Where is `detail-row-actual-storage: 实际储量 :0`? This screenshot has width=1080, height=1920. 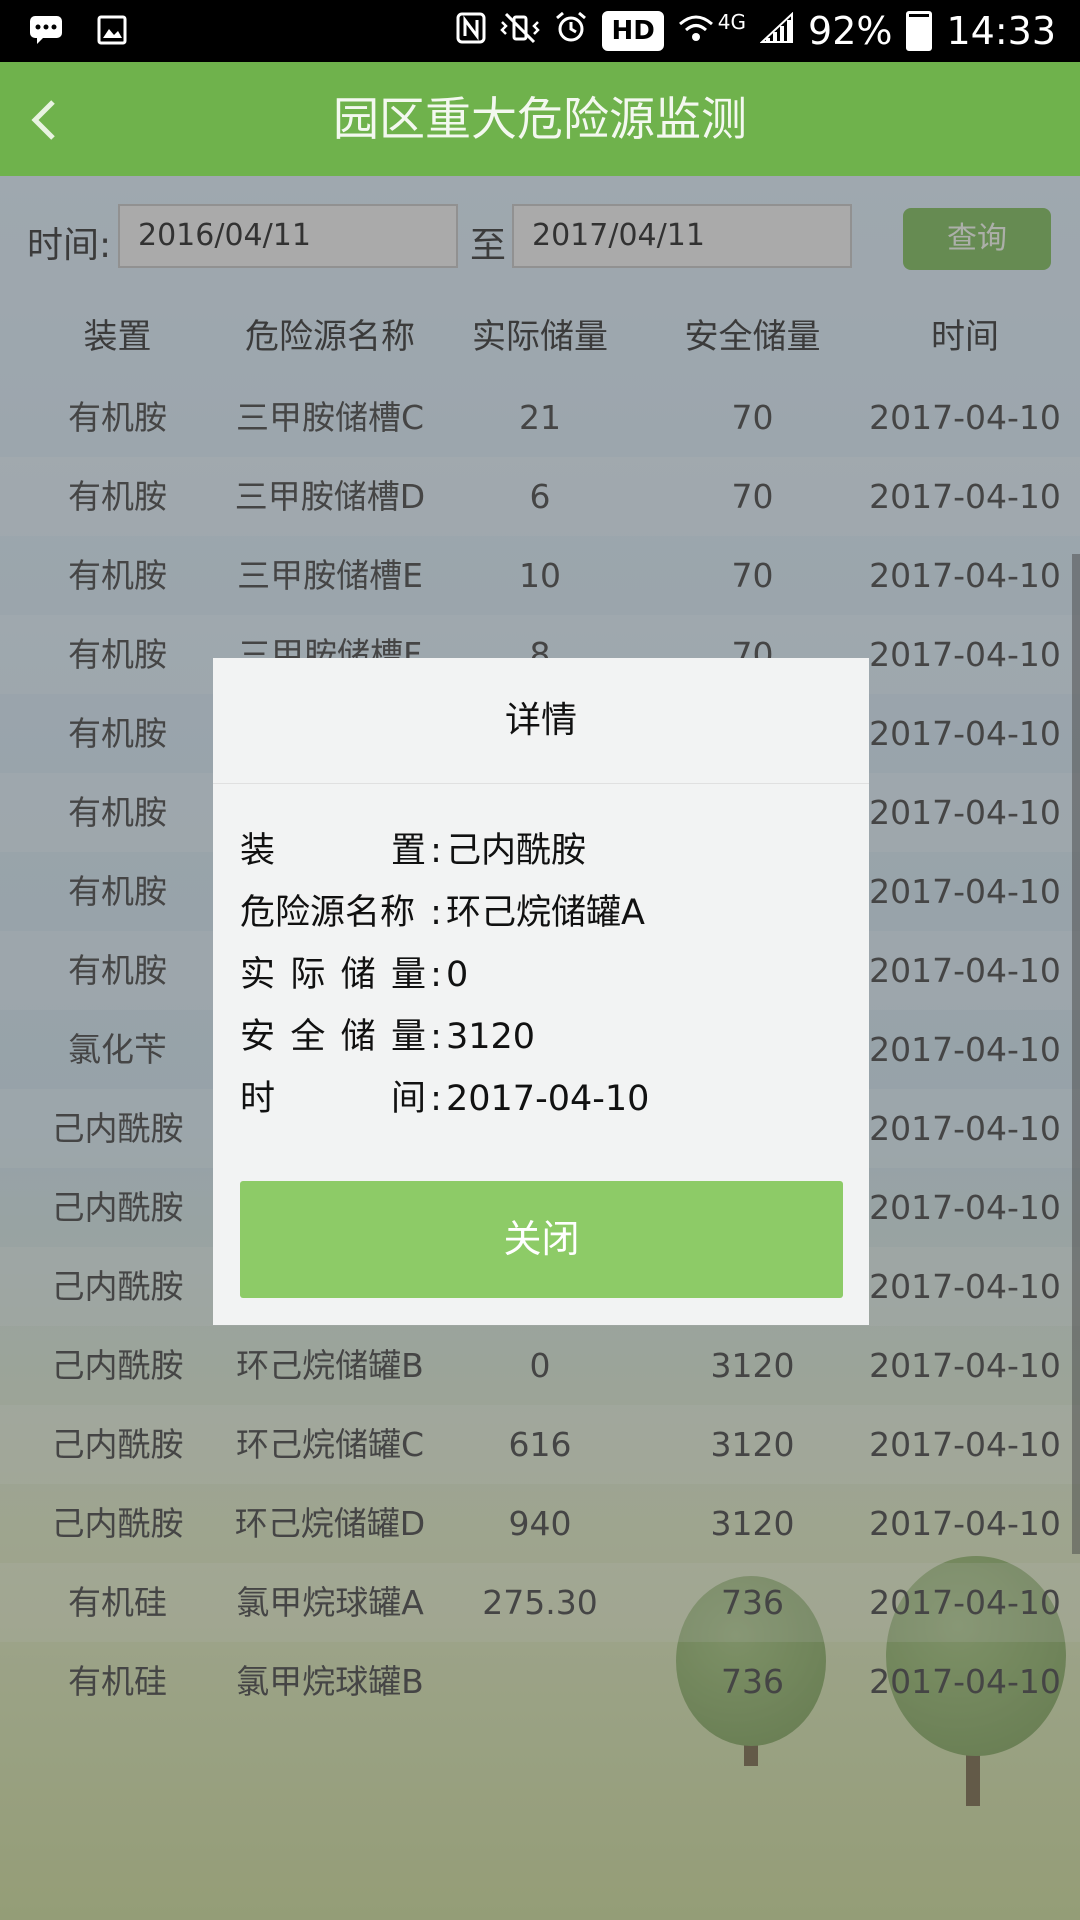 detail-row-actual-storage: 实际储量 :0 is located at coordinates (354, 975).